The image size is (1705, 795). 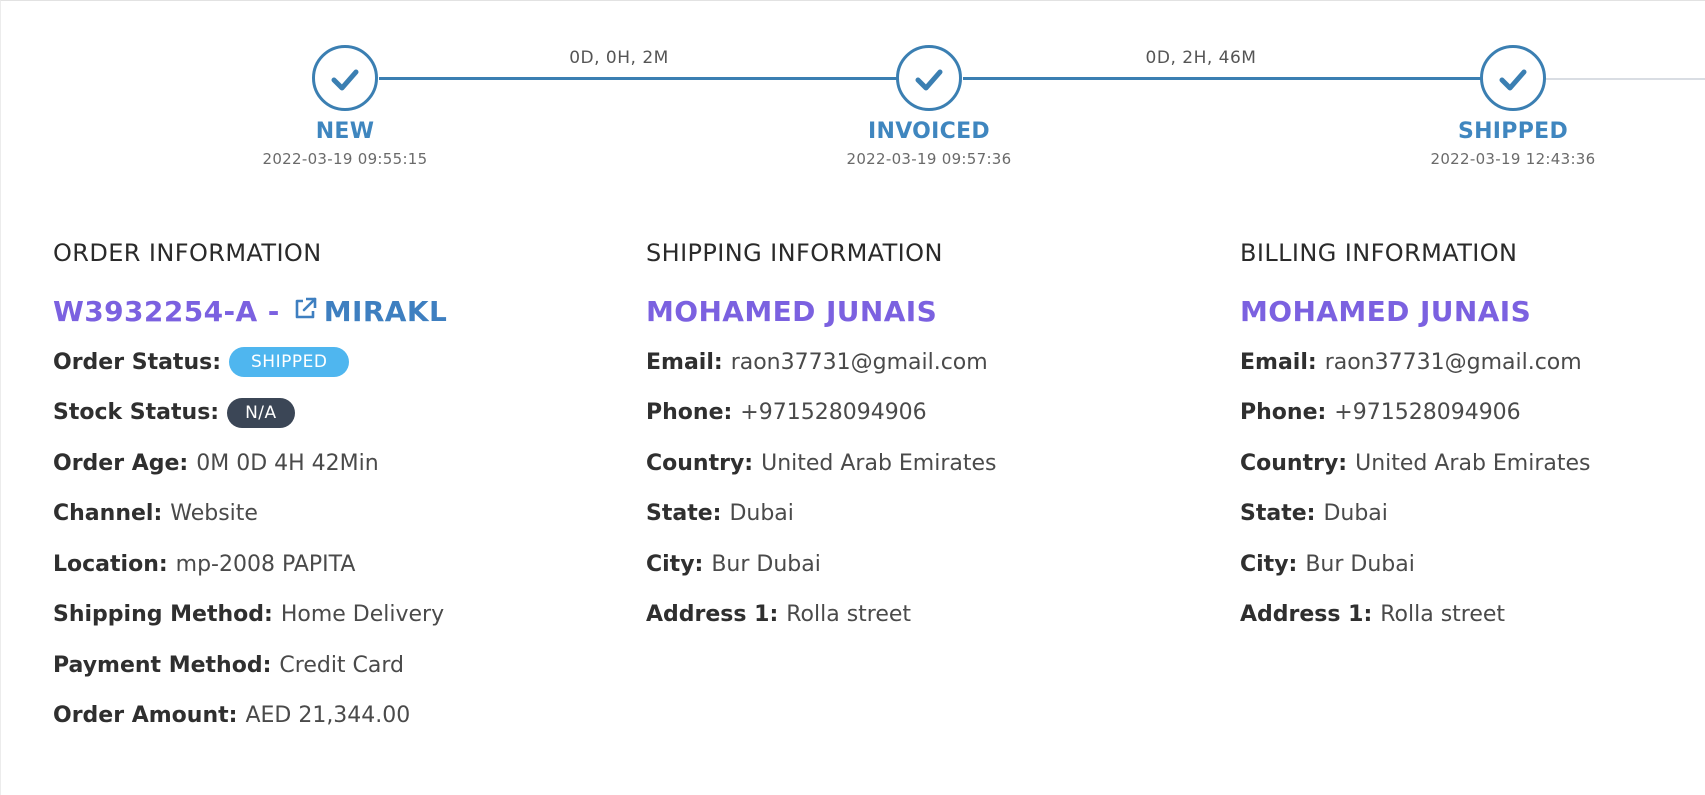 What do you see at coordinates (342, 665) in the screenshot?
I see `field-value: Credit Card` at bounding box center [342, 665].